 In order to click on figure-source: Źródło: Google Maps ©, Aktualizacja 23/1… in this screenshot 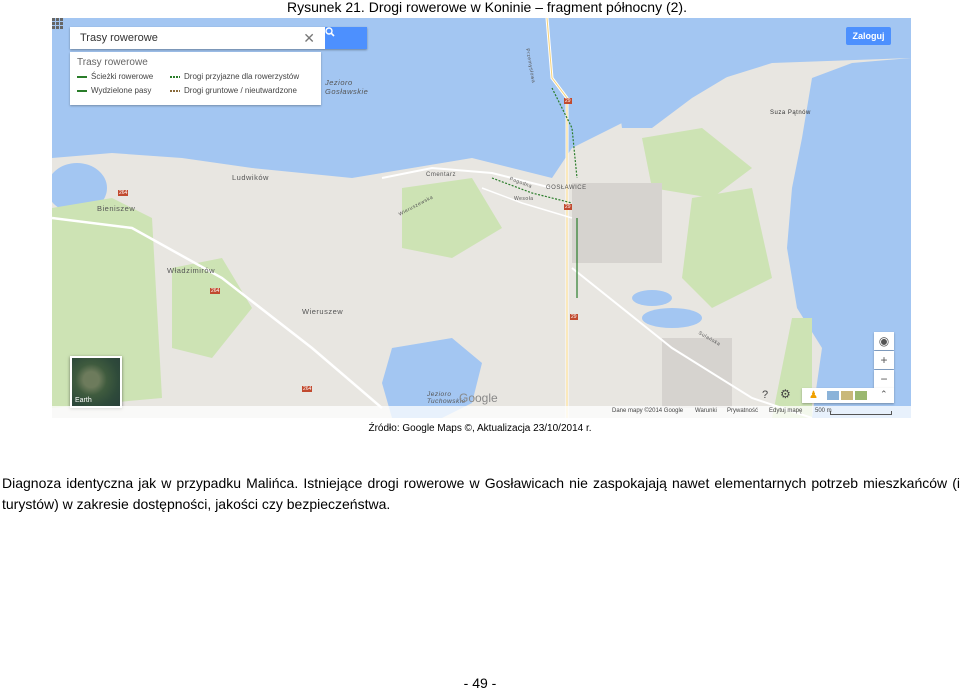, I will do `click(480, 428)`.